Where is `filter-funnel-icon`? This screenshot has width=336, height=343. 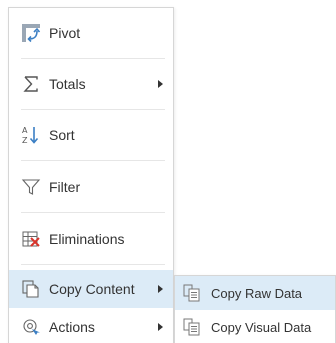
filter-funnel-icon is located at coordinates (31, 187).